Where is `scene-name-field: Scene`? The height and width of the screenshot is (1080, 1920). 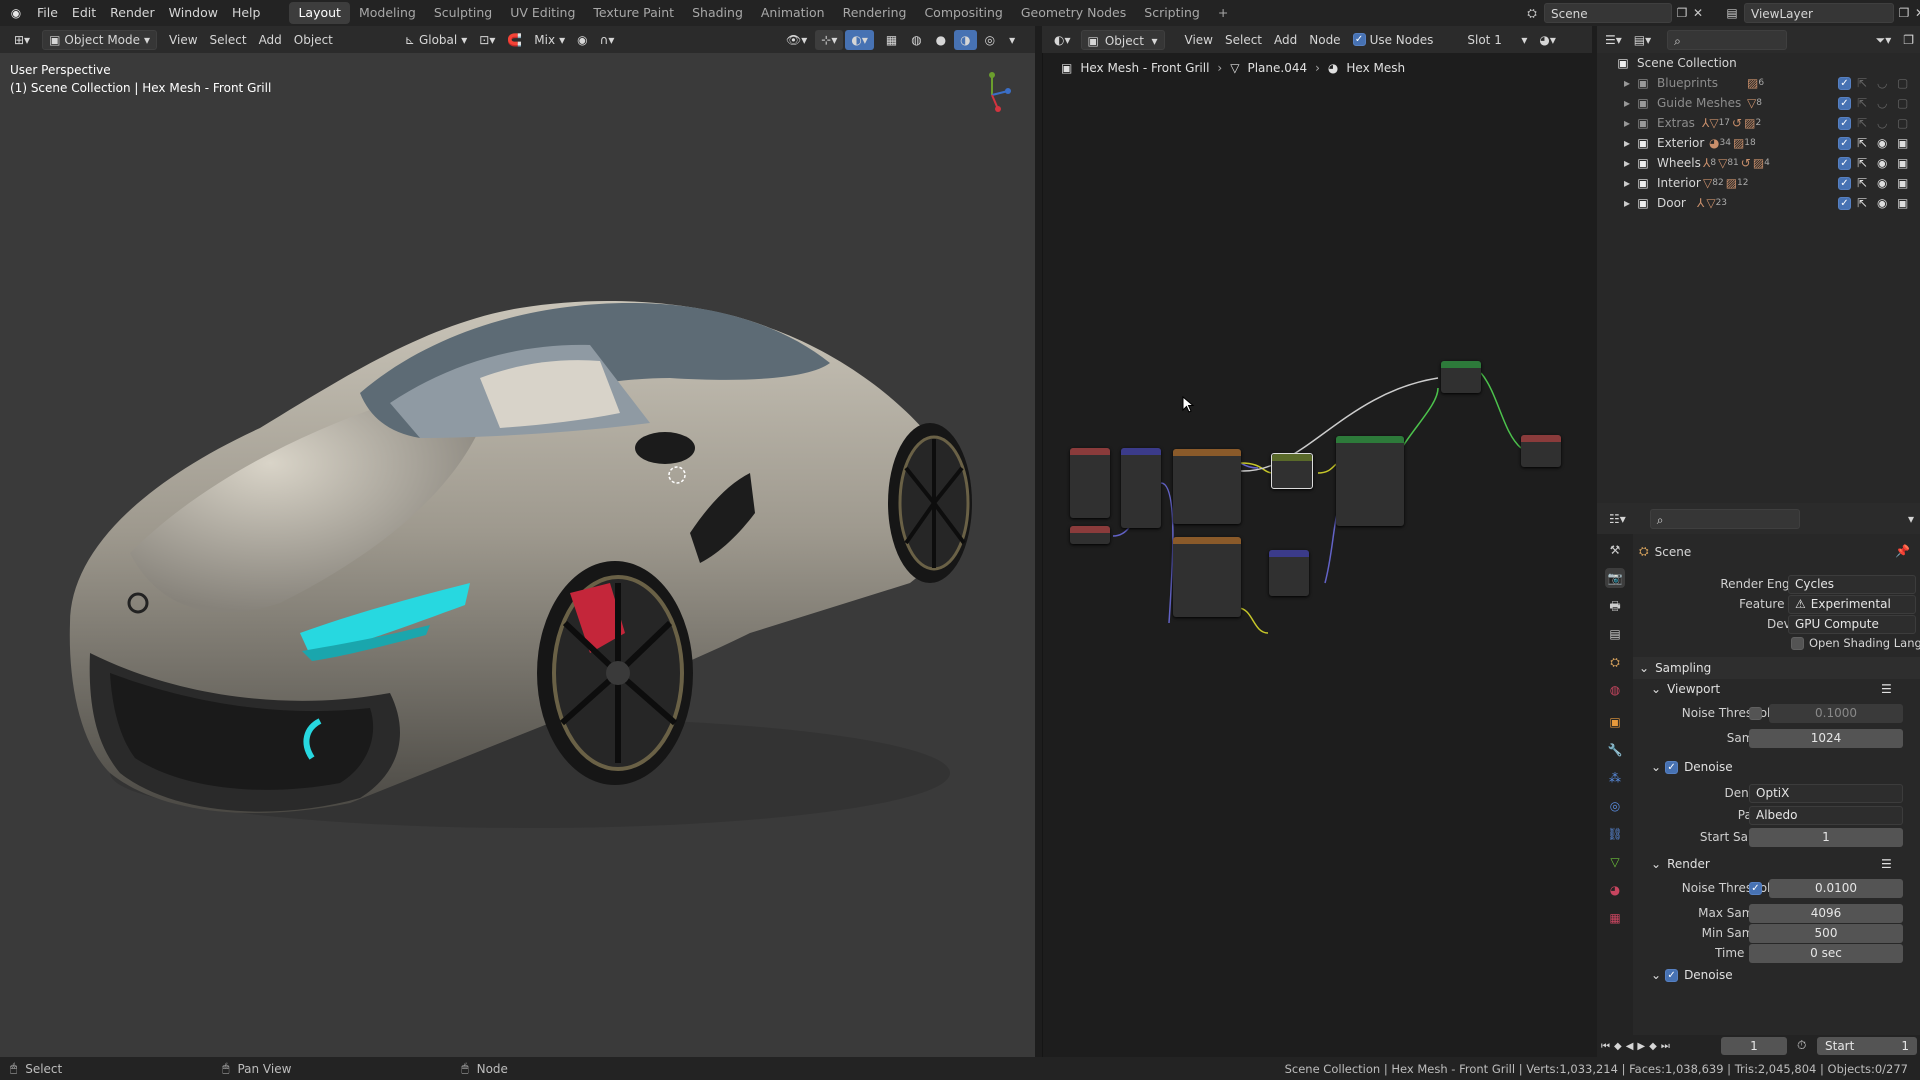
scene-name-field: Scene is located at coordinates (1608, 13).